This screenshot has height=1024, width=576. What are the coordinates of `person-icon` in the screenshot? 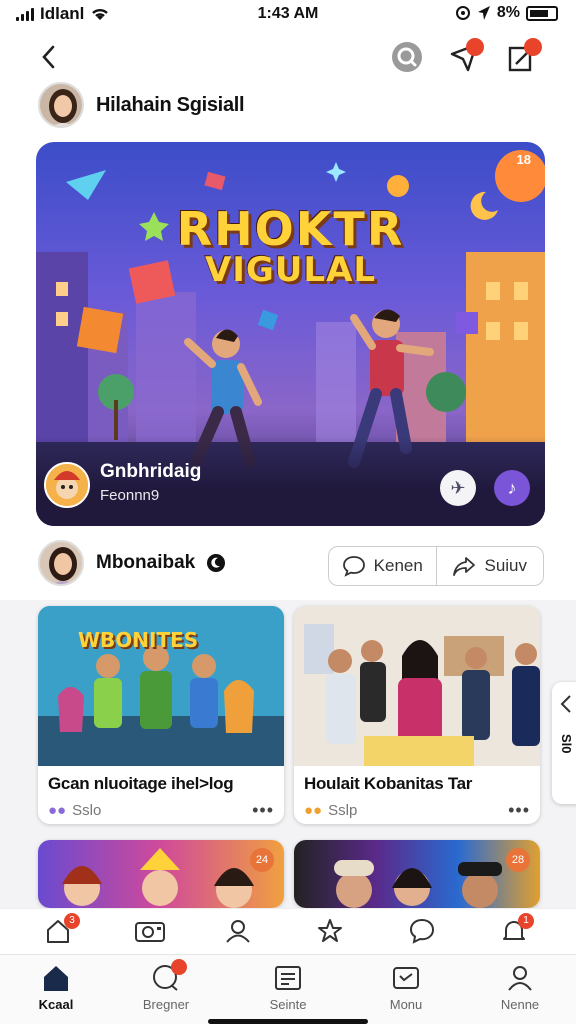 It's located at (238, 931).